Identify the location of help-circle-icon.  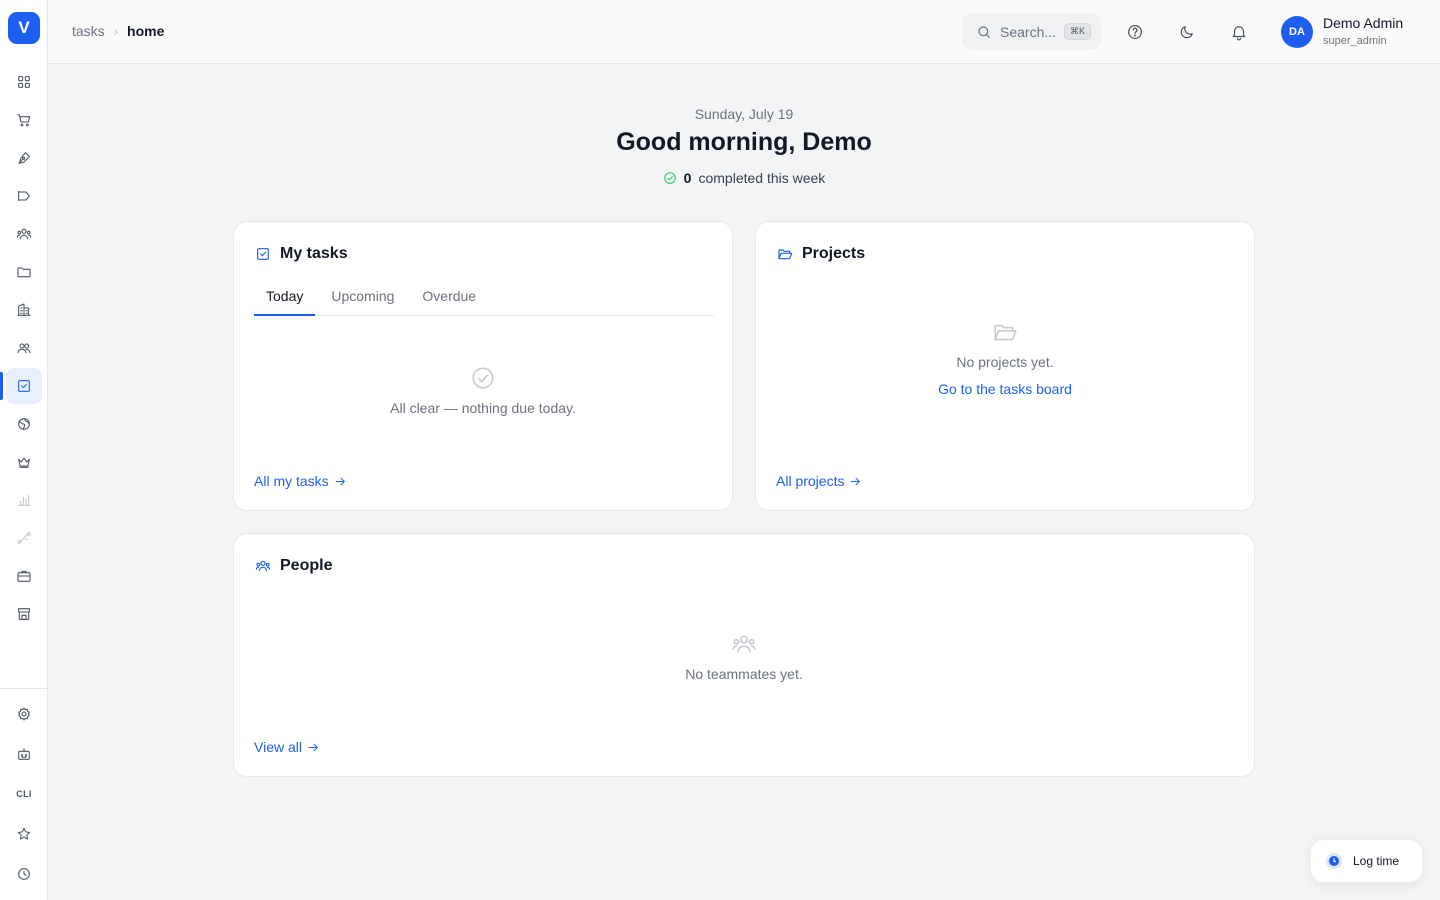
(1135, 32).